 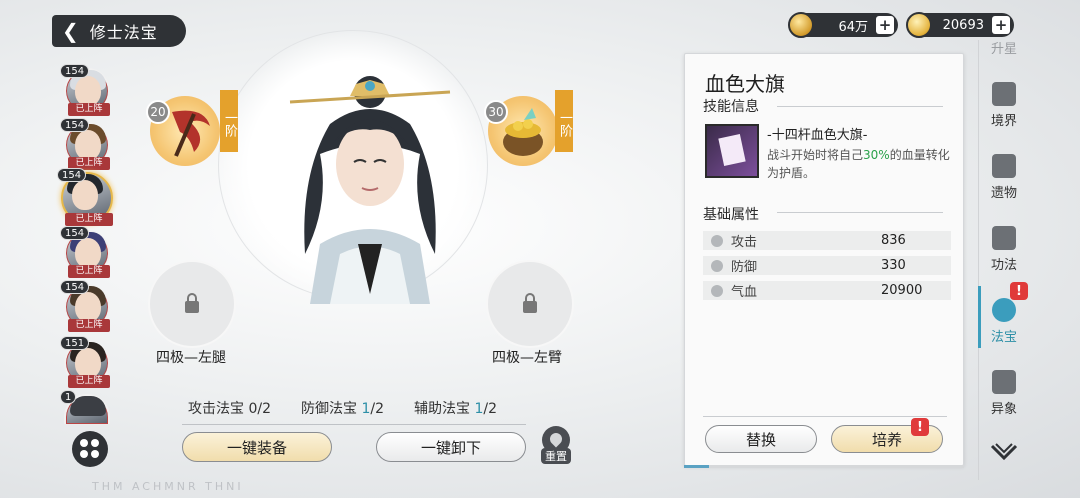 What do you see at coordinates (827, 290) in the screenshot?
I see `stat-row-hp: 气血 20900` at bounding box center [827, 290].